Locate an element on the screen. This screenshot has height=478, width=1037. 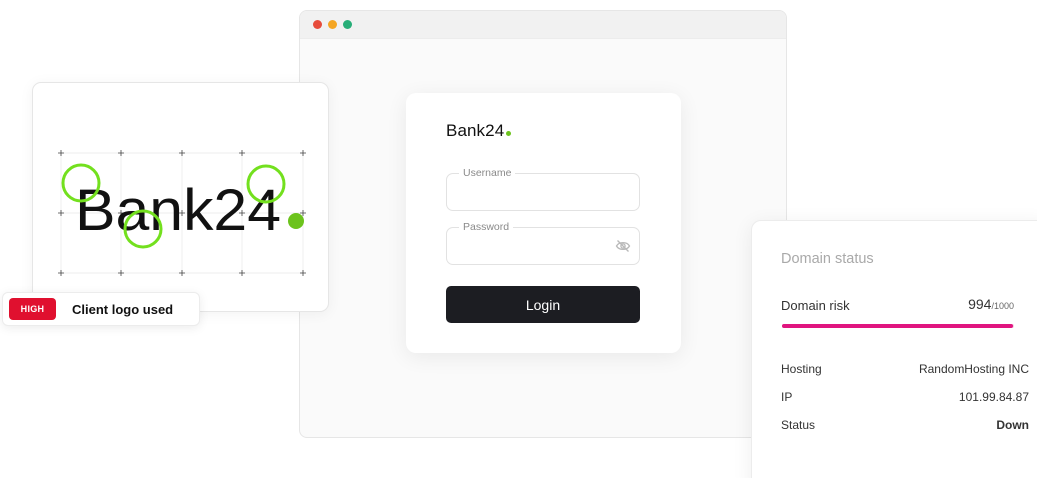
brand-dot is located at coordinates (509, 133).